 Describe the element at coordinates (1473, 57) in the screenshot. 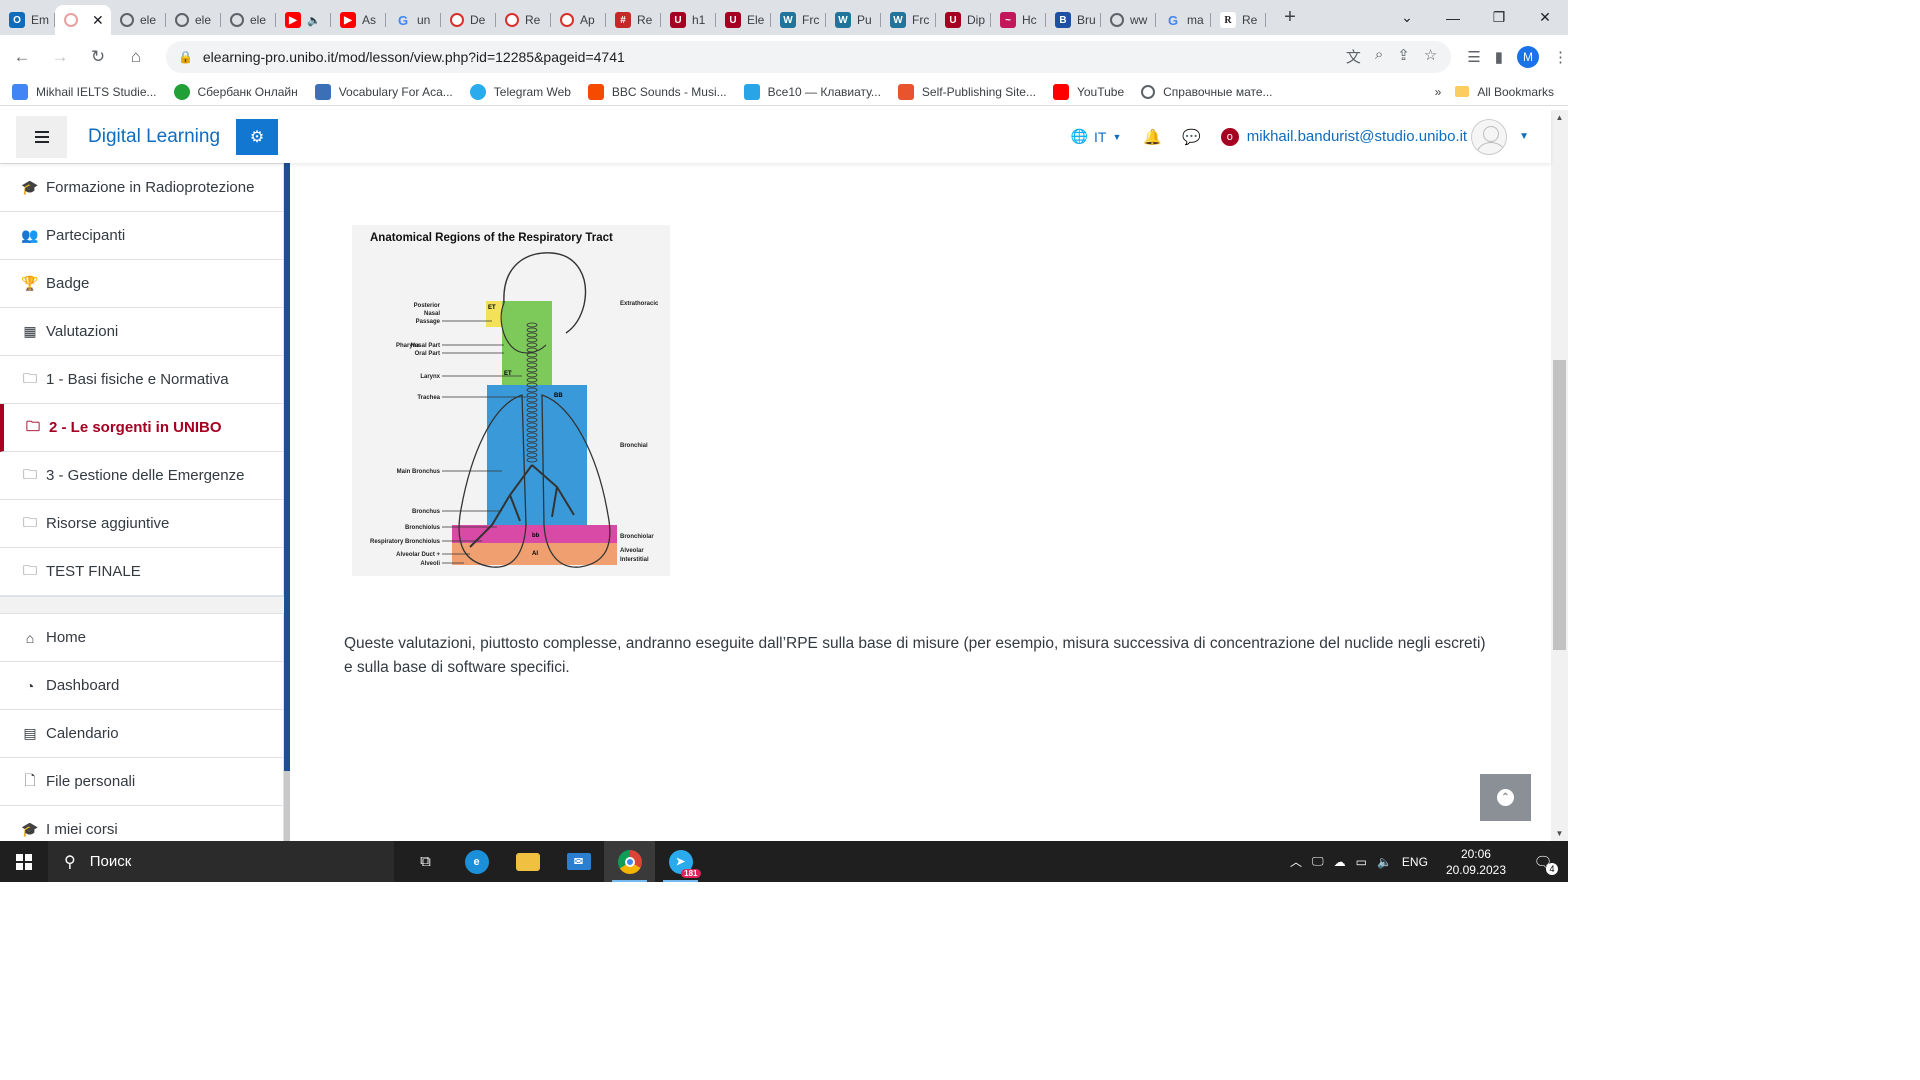

I see `reading-list-icon: ☰` at that location.